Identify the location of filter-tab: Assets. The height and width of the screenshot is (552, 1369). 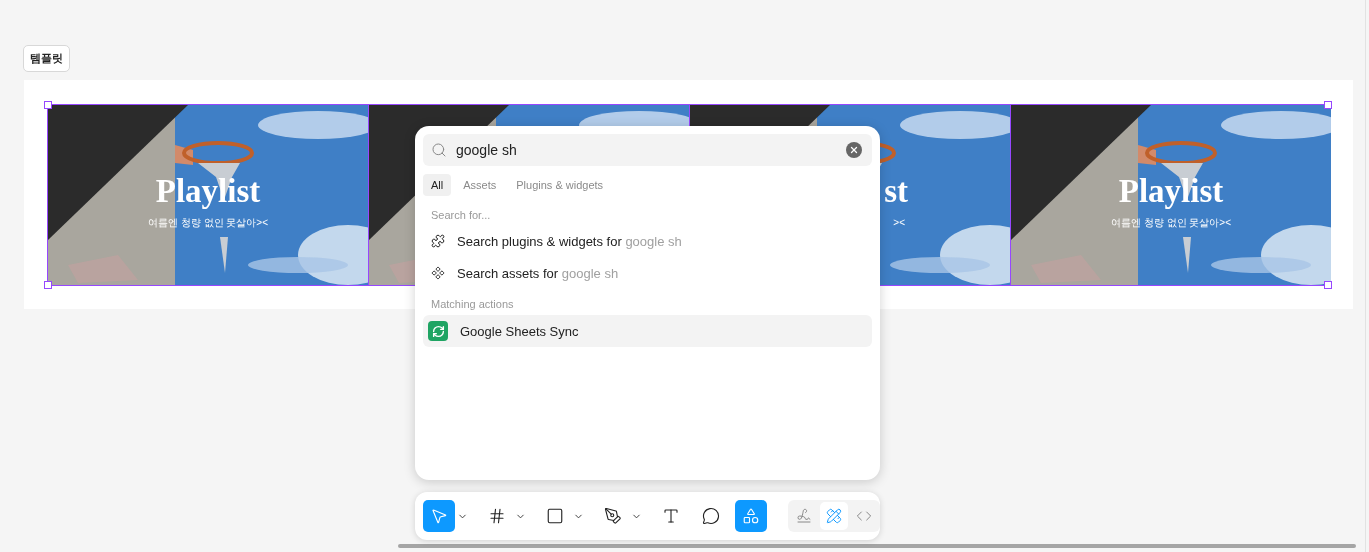
(480, 185).